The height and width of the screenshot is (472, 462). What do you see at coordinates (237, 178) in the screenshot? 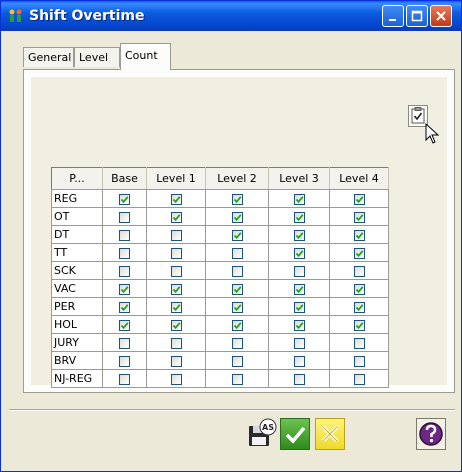
I see `column-header-level-2: Level 2` at bounding box center [237, 178].